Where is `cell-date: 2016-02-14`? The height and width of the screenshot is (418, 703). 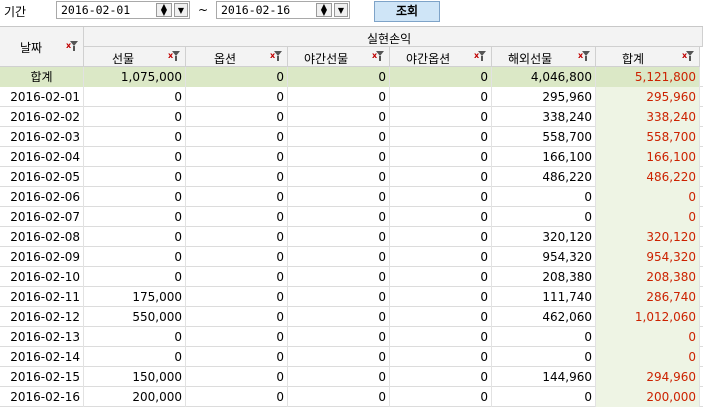 cell-date: 2016-02-14 is located at coordinates (42, 357).